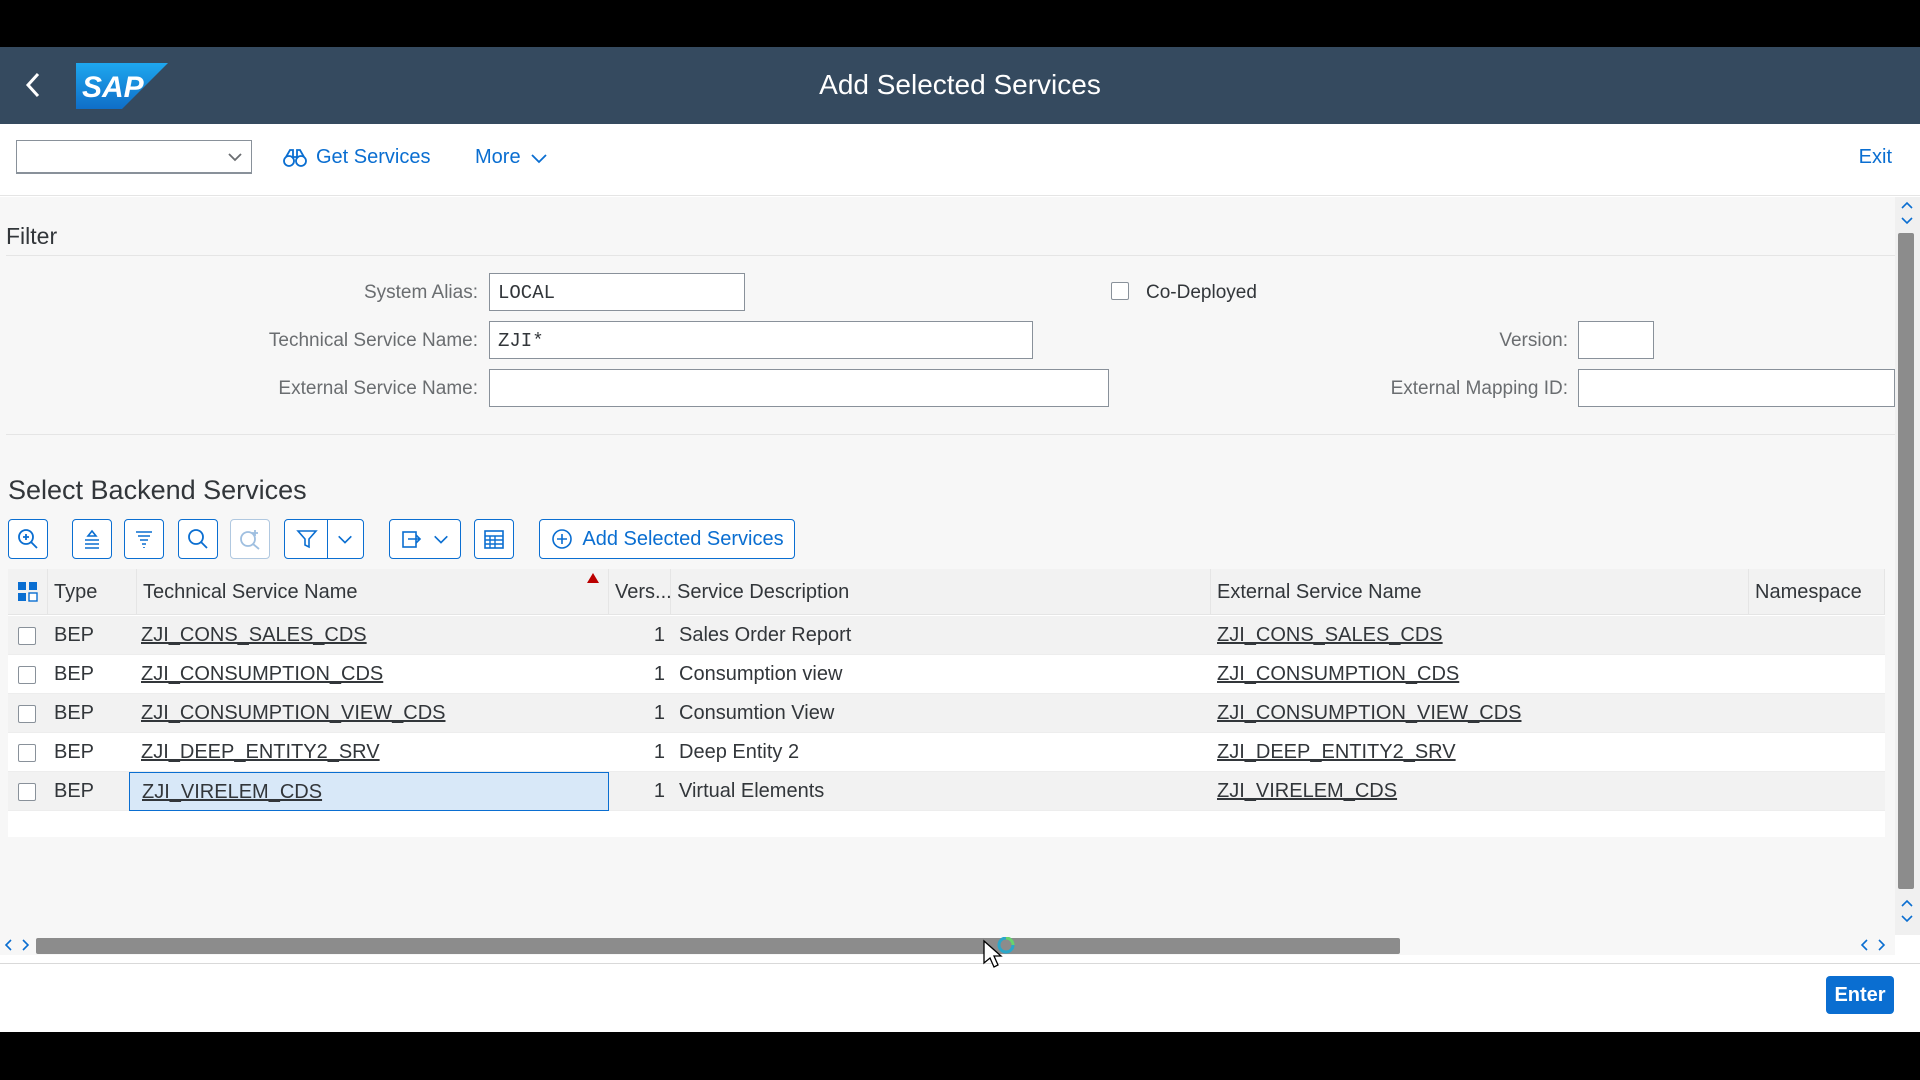  I want to click on cell-technical-service-name: ZJI_CONSUMPTION_CDS, so click(368, 674).